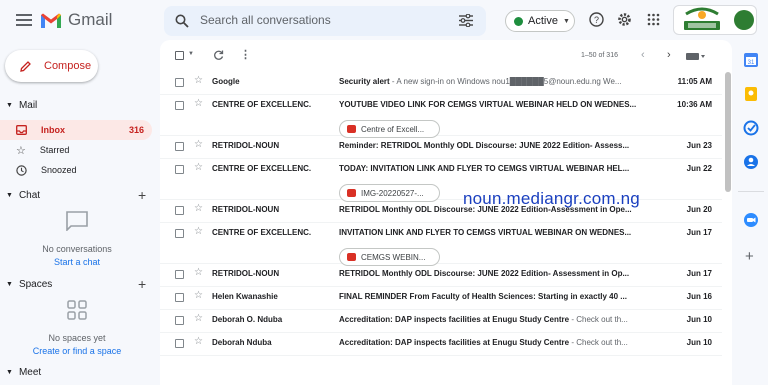  I want to click on sidebar-item-starred: ☆ Starred, so click(76, 150).